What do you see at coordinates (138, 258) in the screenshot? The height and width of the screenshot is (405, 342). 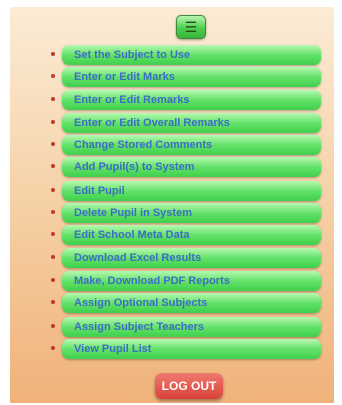 I see `menu-item-label: Download Excel Results` at bounding box center [138, 258].